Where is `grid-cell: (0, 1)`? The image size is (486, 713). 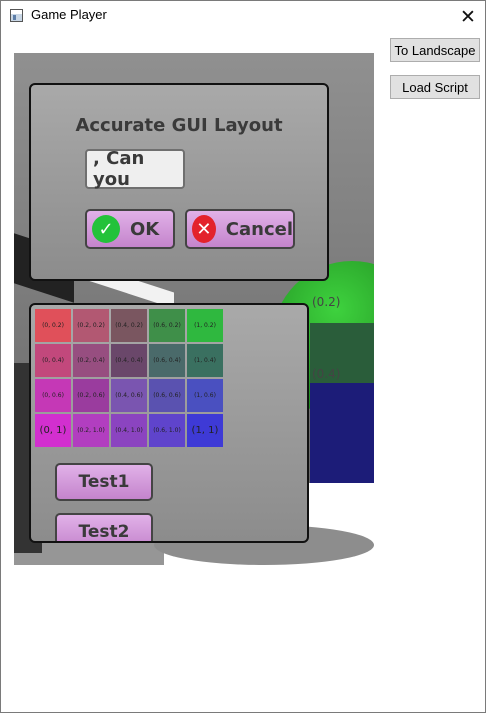
grid-cell: (0, 1) is located at coordinates (53, 430).